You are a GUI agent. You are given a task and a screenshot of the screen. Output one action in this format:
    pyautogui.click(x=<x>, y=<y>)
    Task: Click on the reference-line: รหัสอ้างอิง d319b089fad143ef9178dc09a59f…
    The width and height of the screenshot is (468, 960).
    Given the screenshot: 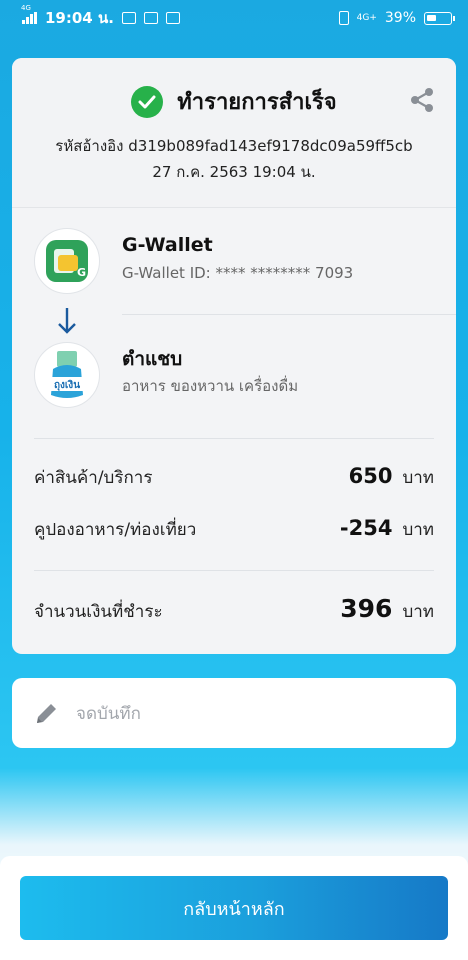 What is the action you would take?
    pyautogui.click(x=234, y=146)
    